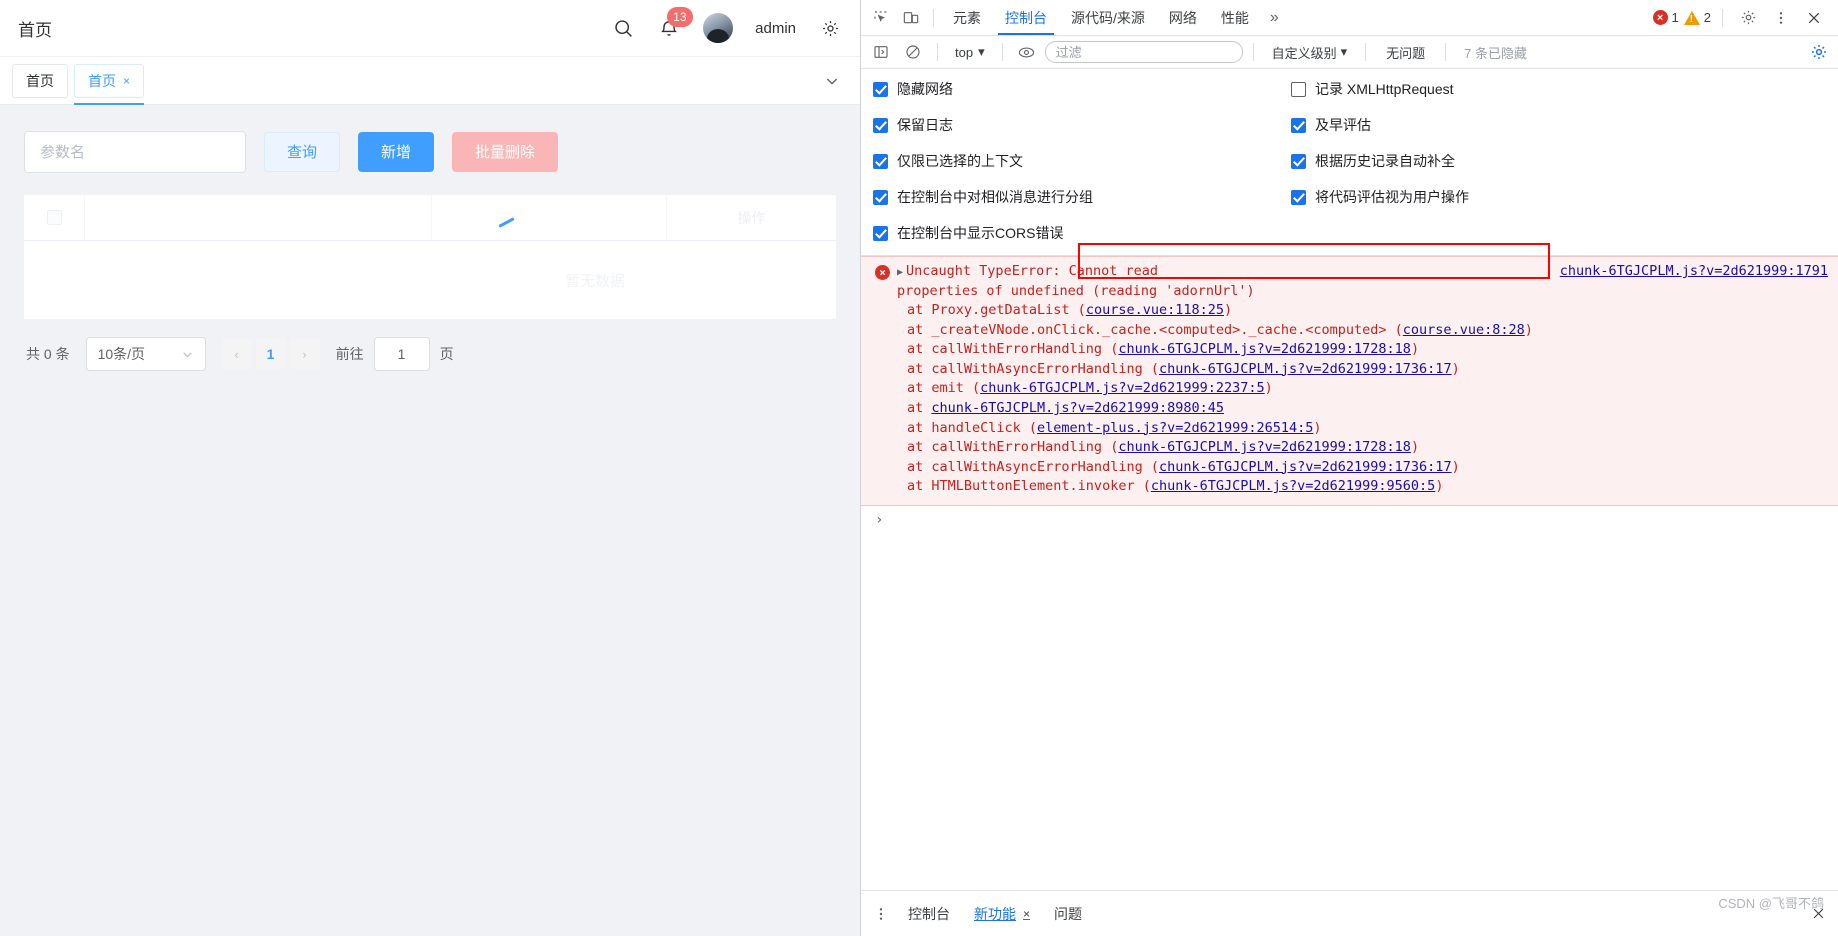 Image resolution: width=1838 pixels, height=936 pixels. What do you see at coordinates (236, 354) in the screenshot?
I see `prev-page-button: ‹` at bounding box center [236, 354].